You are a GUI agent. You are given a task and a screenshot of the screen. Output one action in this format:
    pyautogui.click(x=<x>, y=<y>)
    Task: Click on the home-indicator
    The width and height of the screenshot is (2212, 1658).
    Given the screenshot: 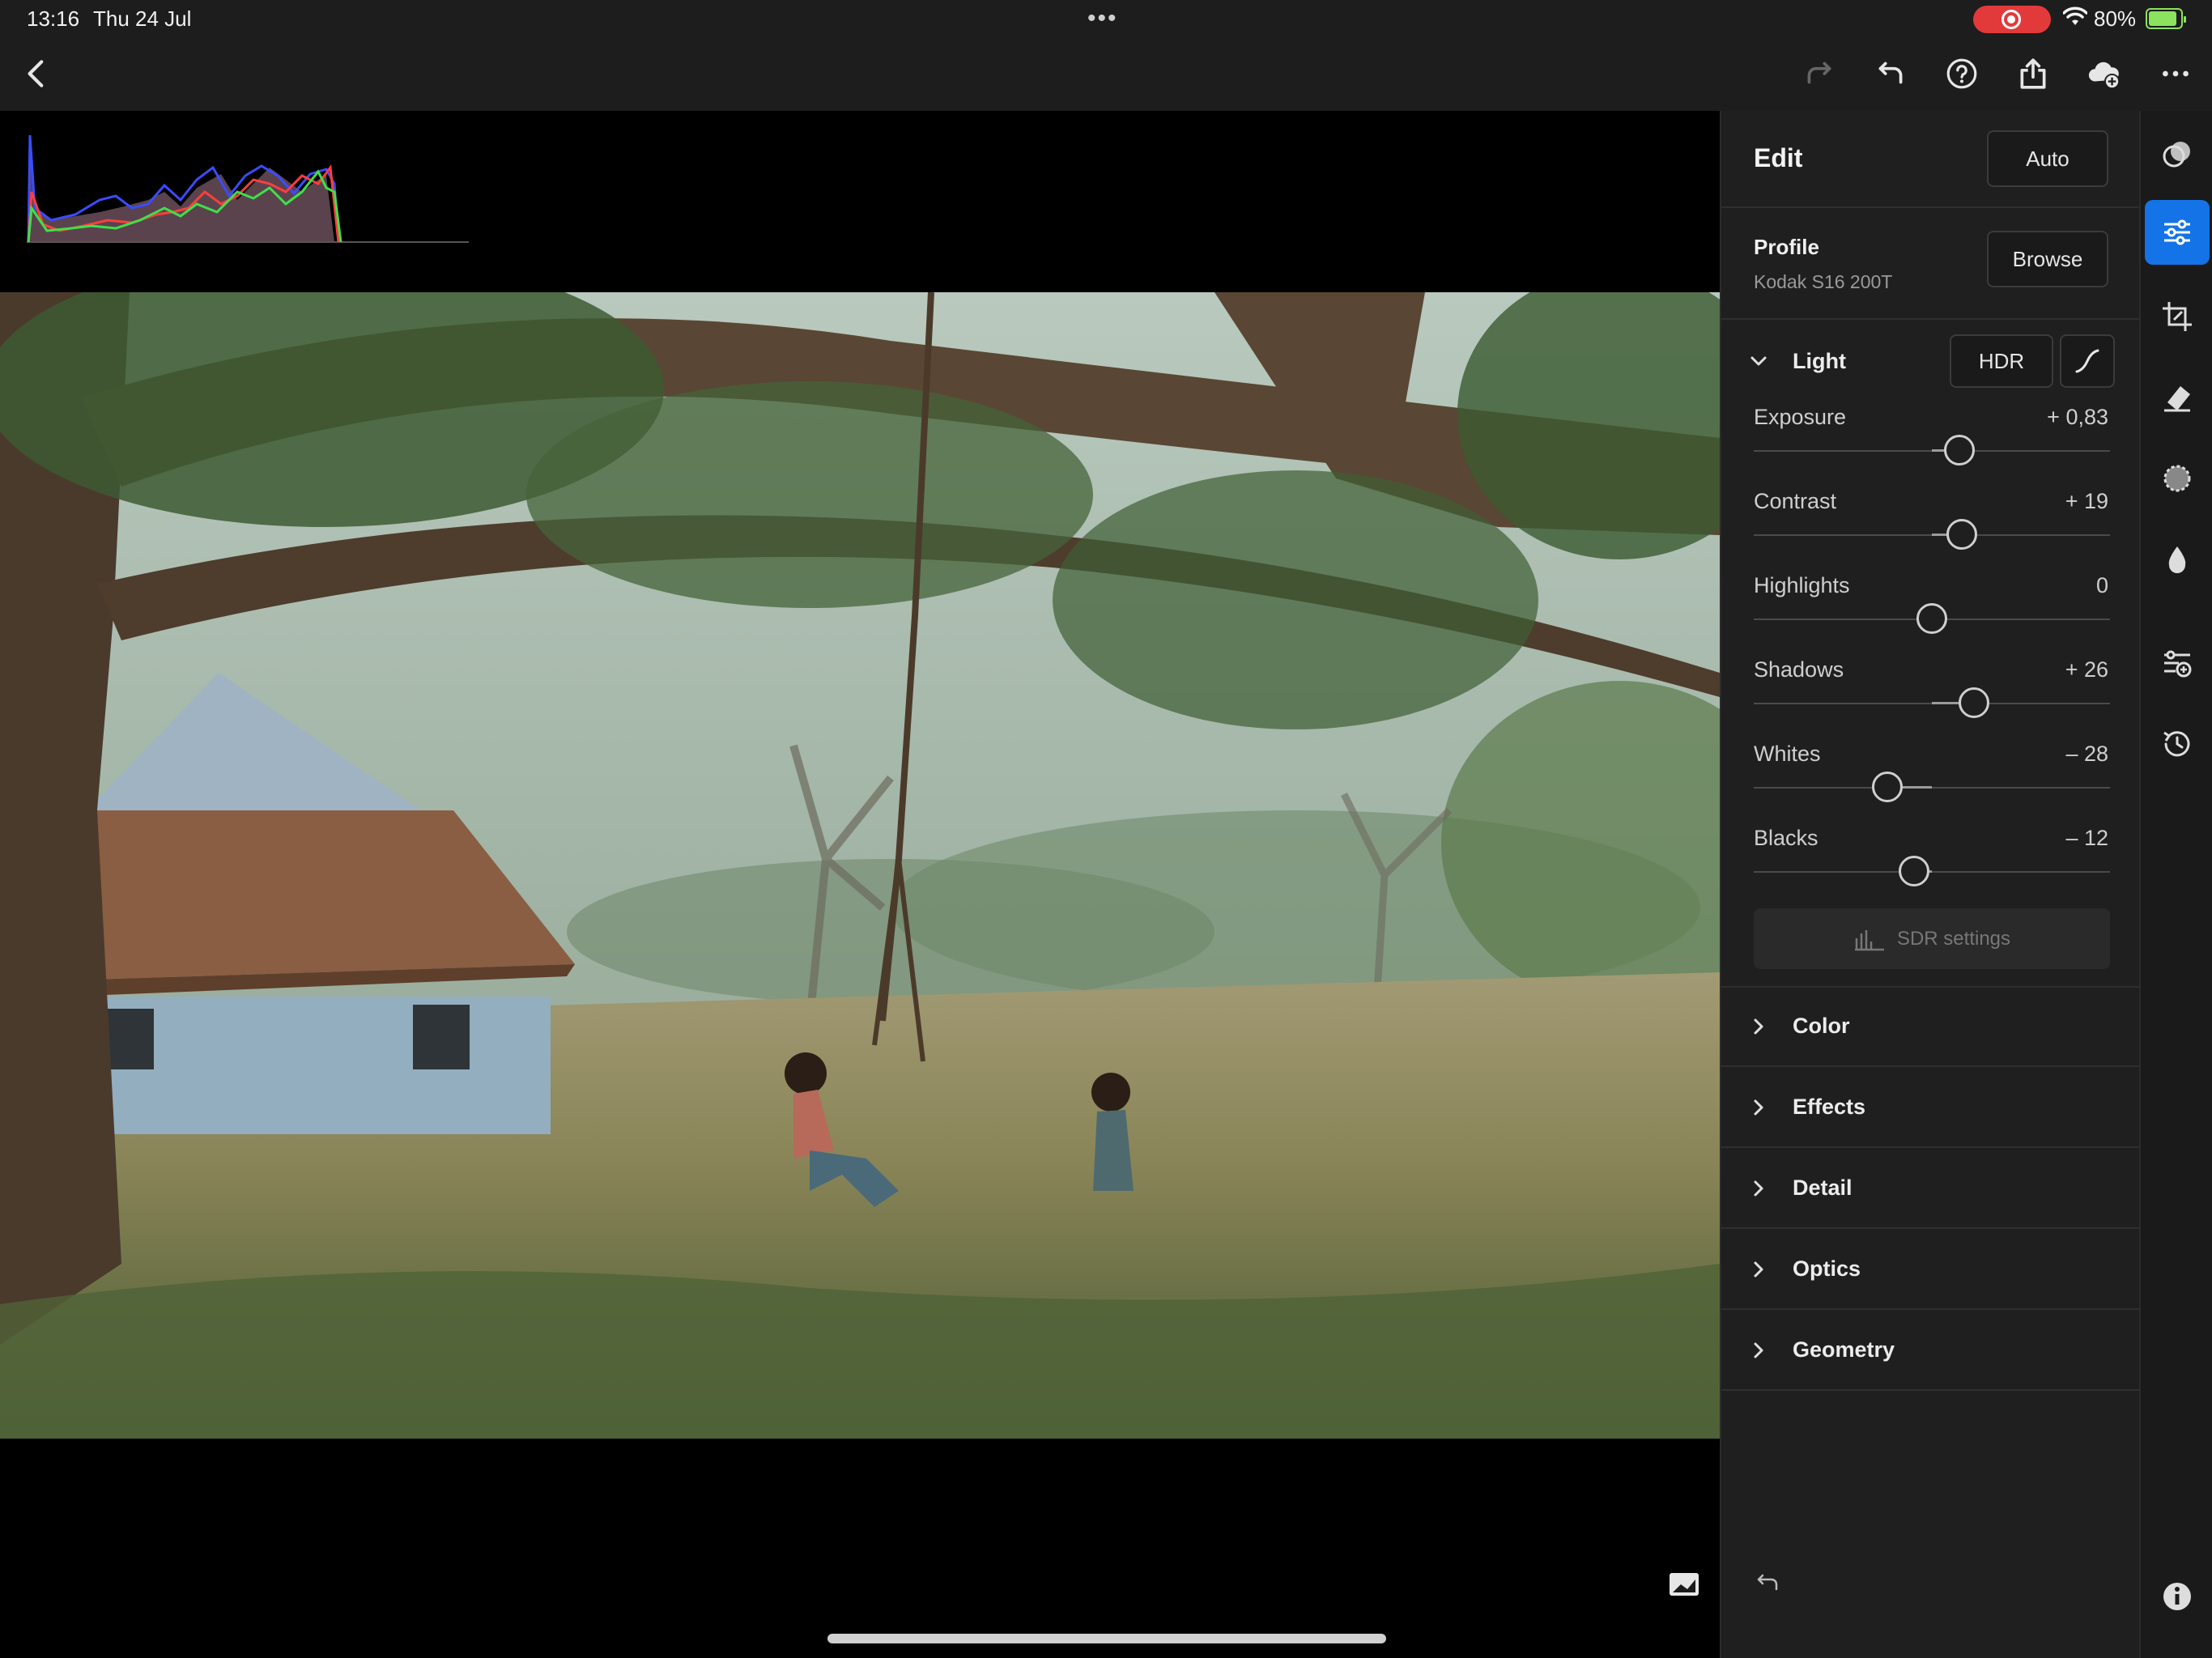 What is the action you would take?
    pyautogui.click(x=1106, y=1638)
    